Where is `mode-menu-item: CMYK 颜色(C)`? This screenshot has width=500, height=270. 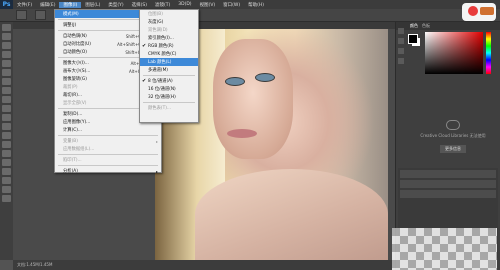
mode-menu-item: CMYK 颜色(C) is located at coordinates (169, 54).